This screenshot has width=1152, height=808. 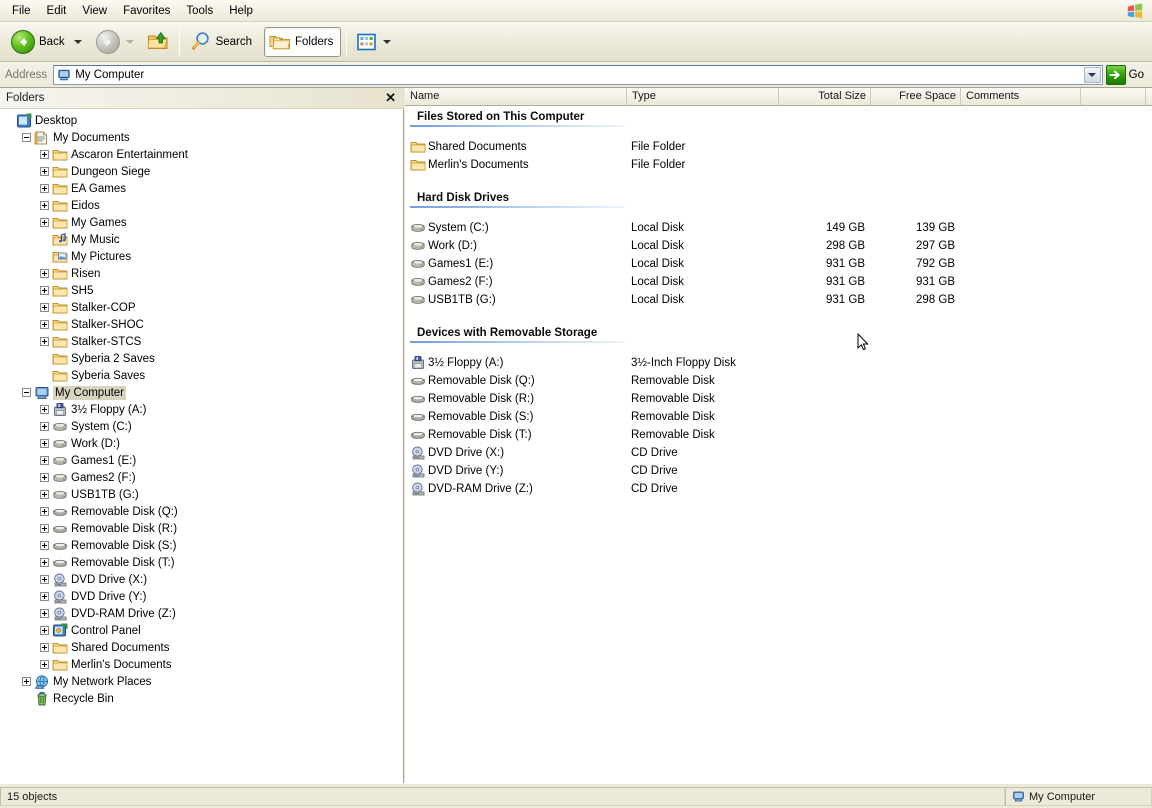 What do you see at coordinates (201, 392) in the screenshot?
I see `tree-item-my-computer: My Computer` at bounding box center [201, 392].